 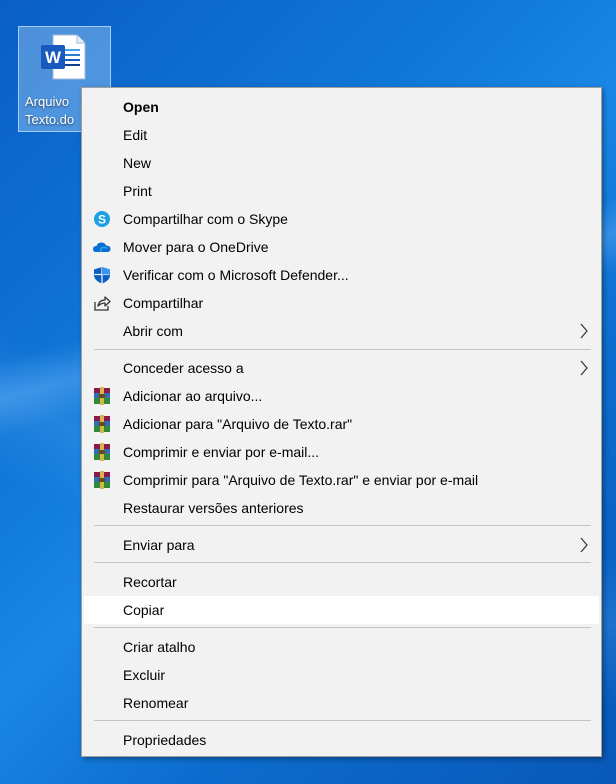 What do you see at coordinates (341, 135) in the screenshot?
I see `menu-item-edit: Edit` at bounding box center [341, 135].